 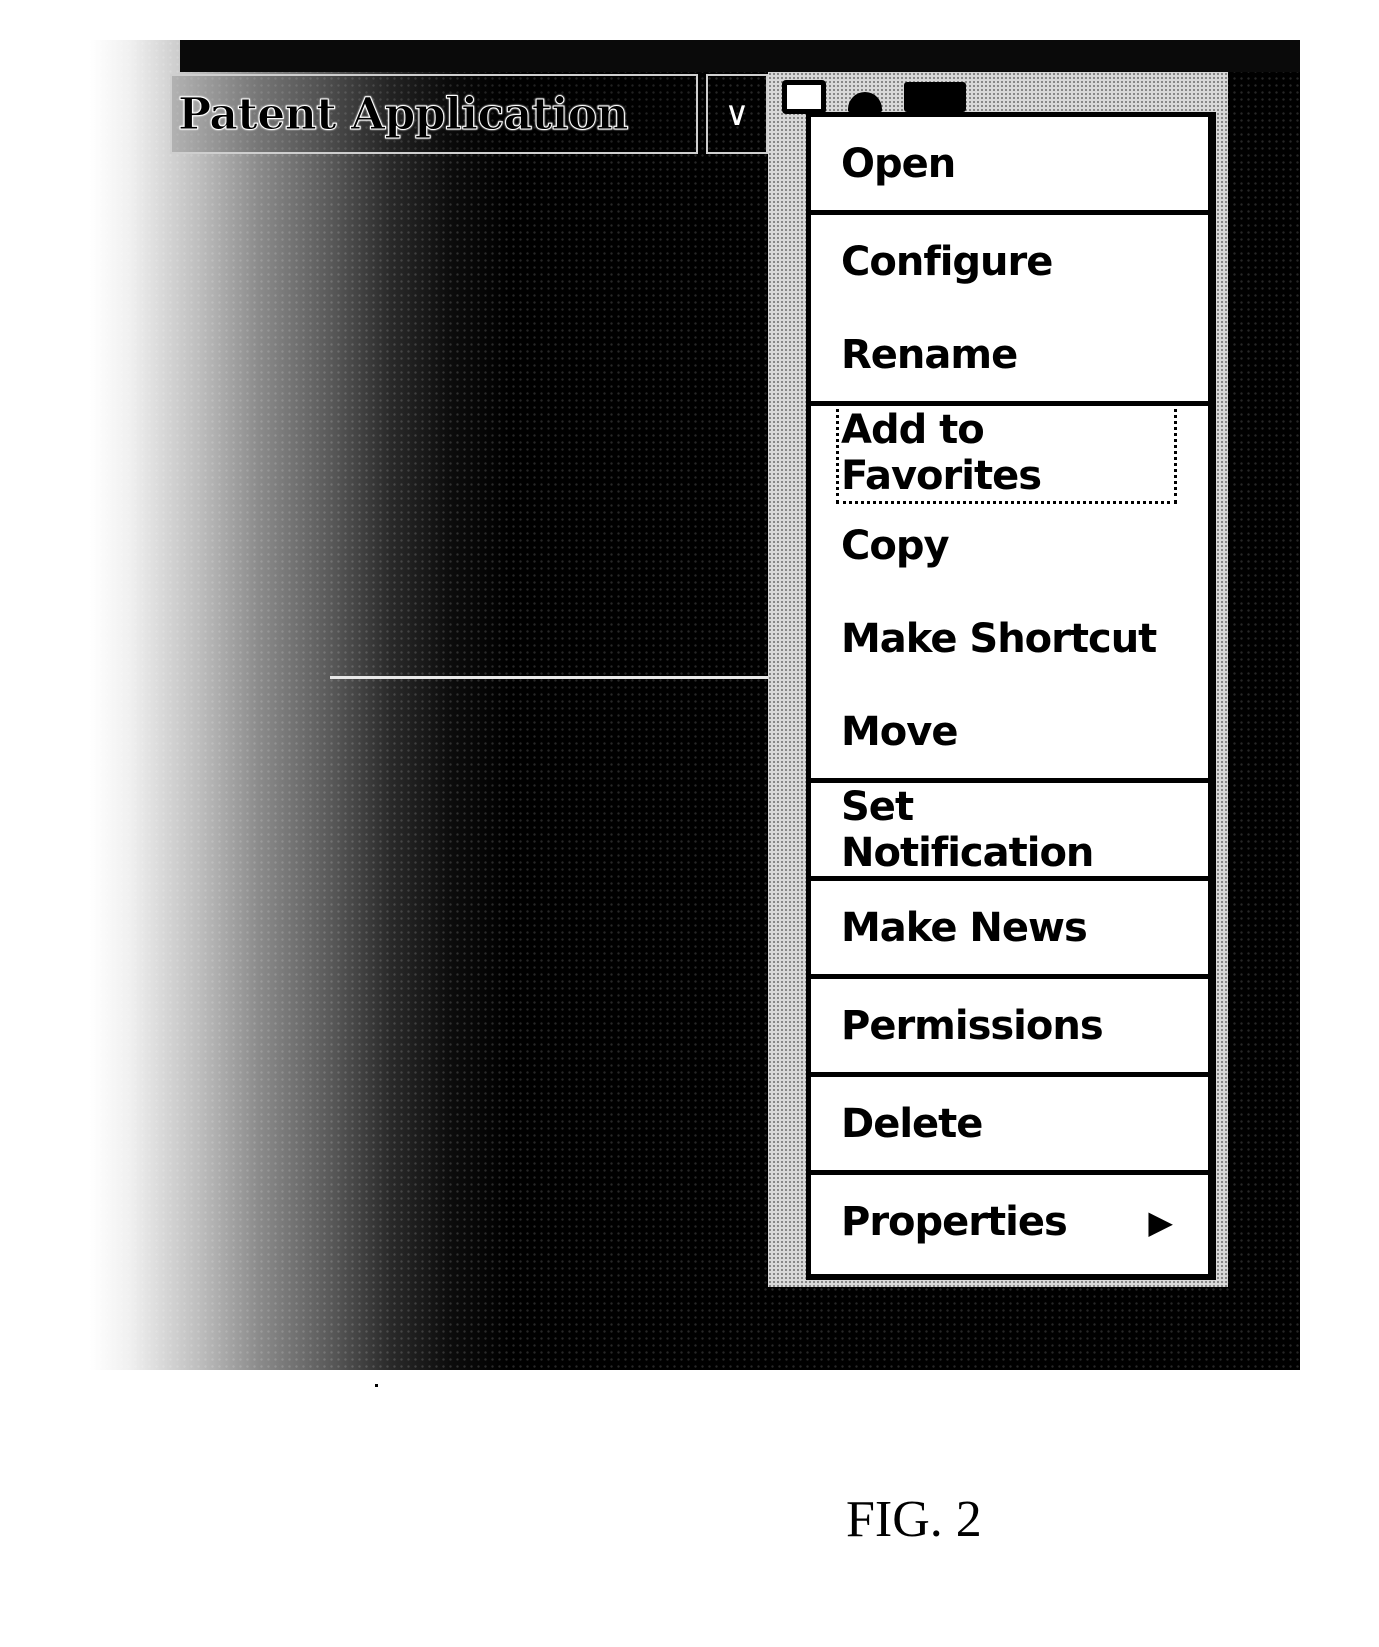 I want to click on menu-group-delete: Delete, so click(x=1009, y=1126).